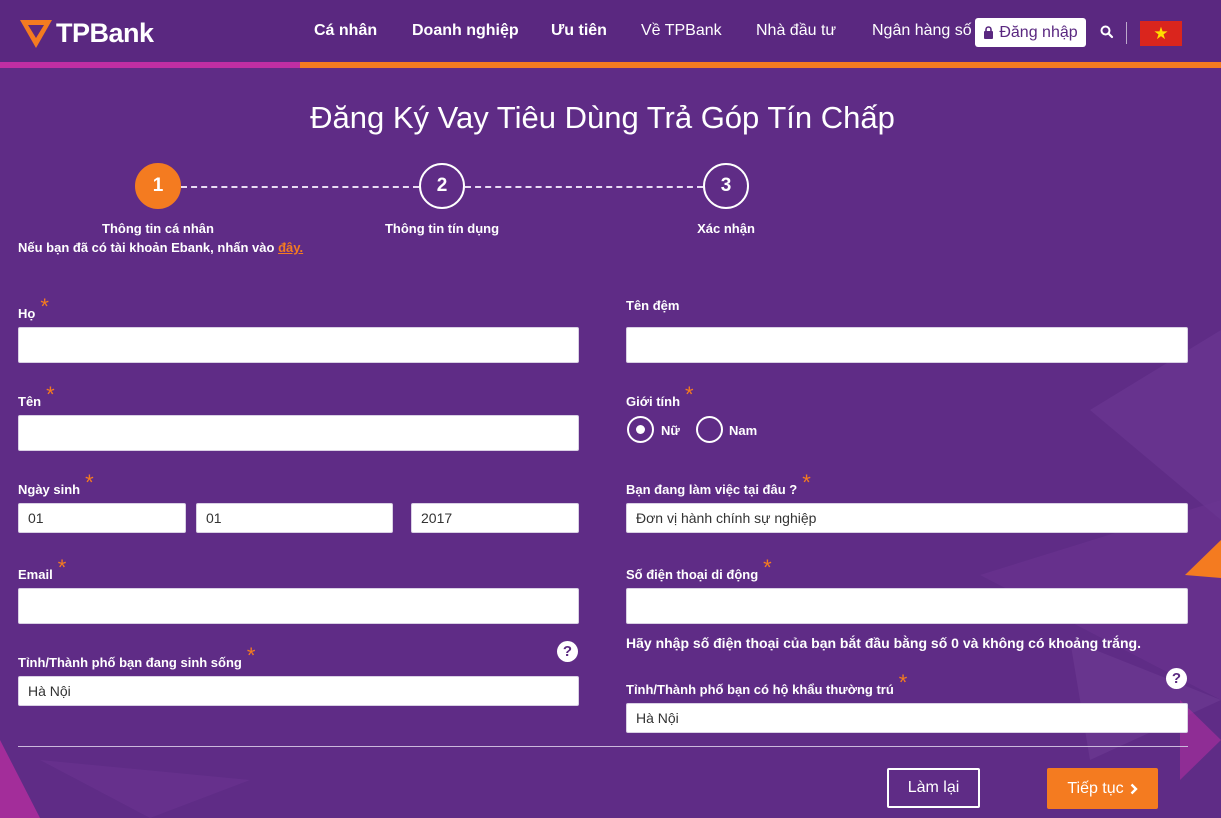  What do you see at coordinates (465, 31) in the screenshot?
I see `nav-item-doanh-nghiep: Doanh nghiệp` at bounding box center [465, 31].